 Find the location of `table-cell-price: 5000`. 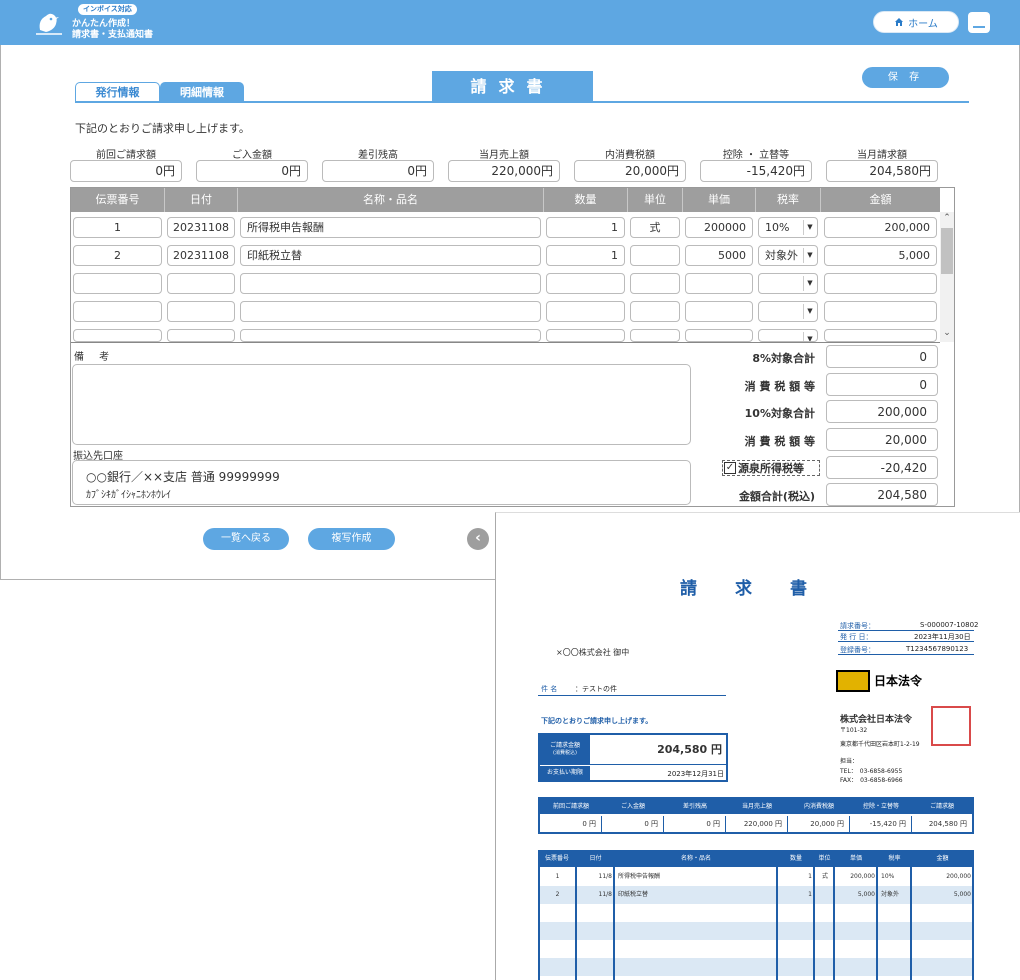

table-cell-price: 5000 is located at coordinates (719, 255).